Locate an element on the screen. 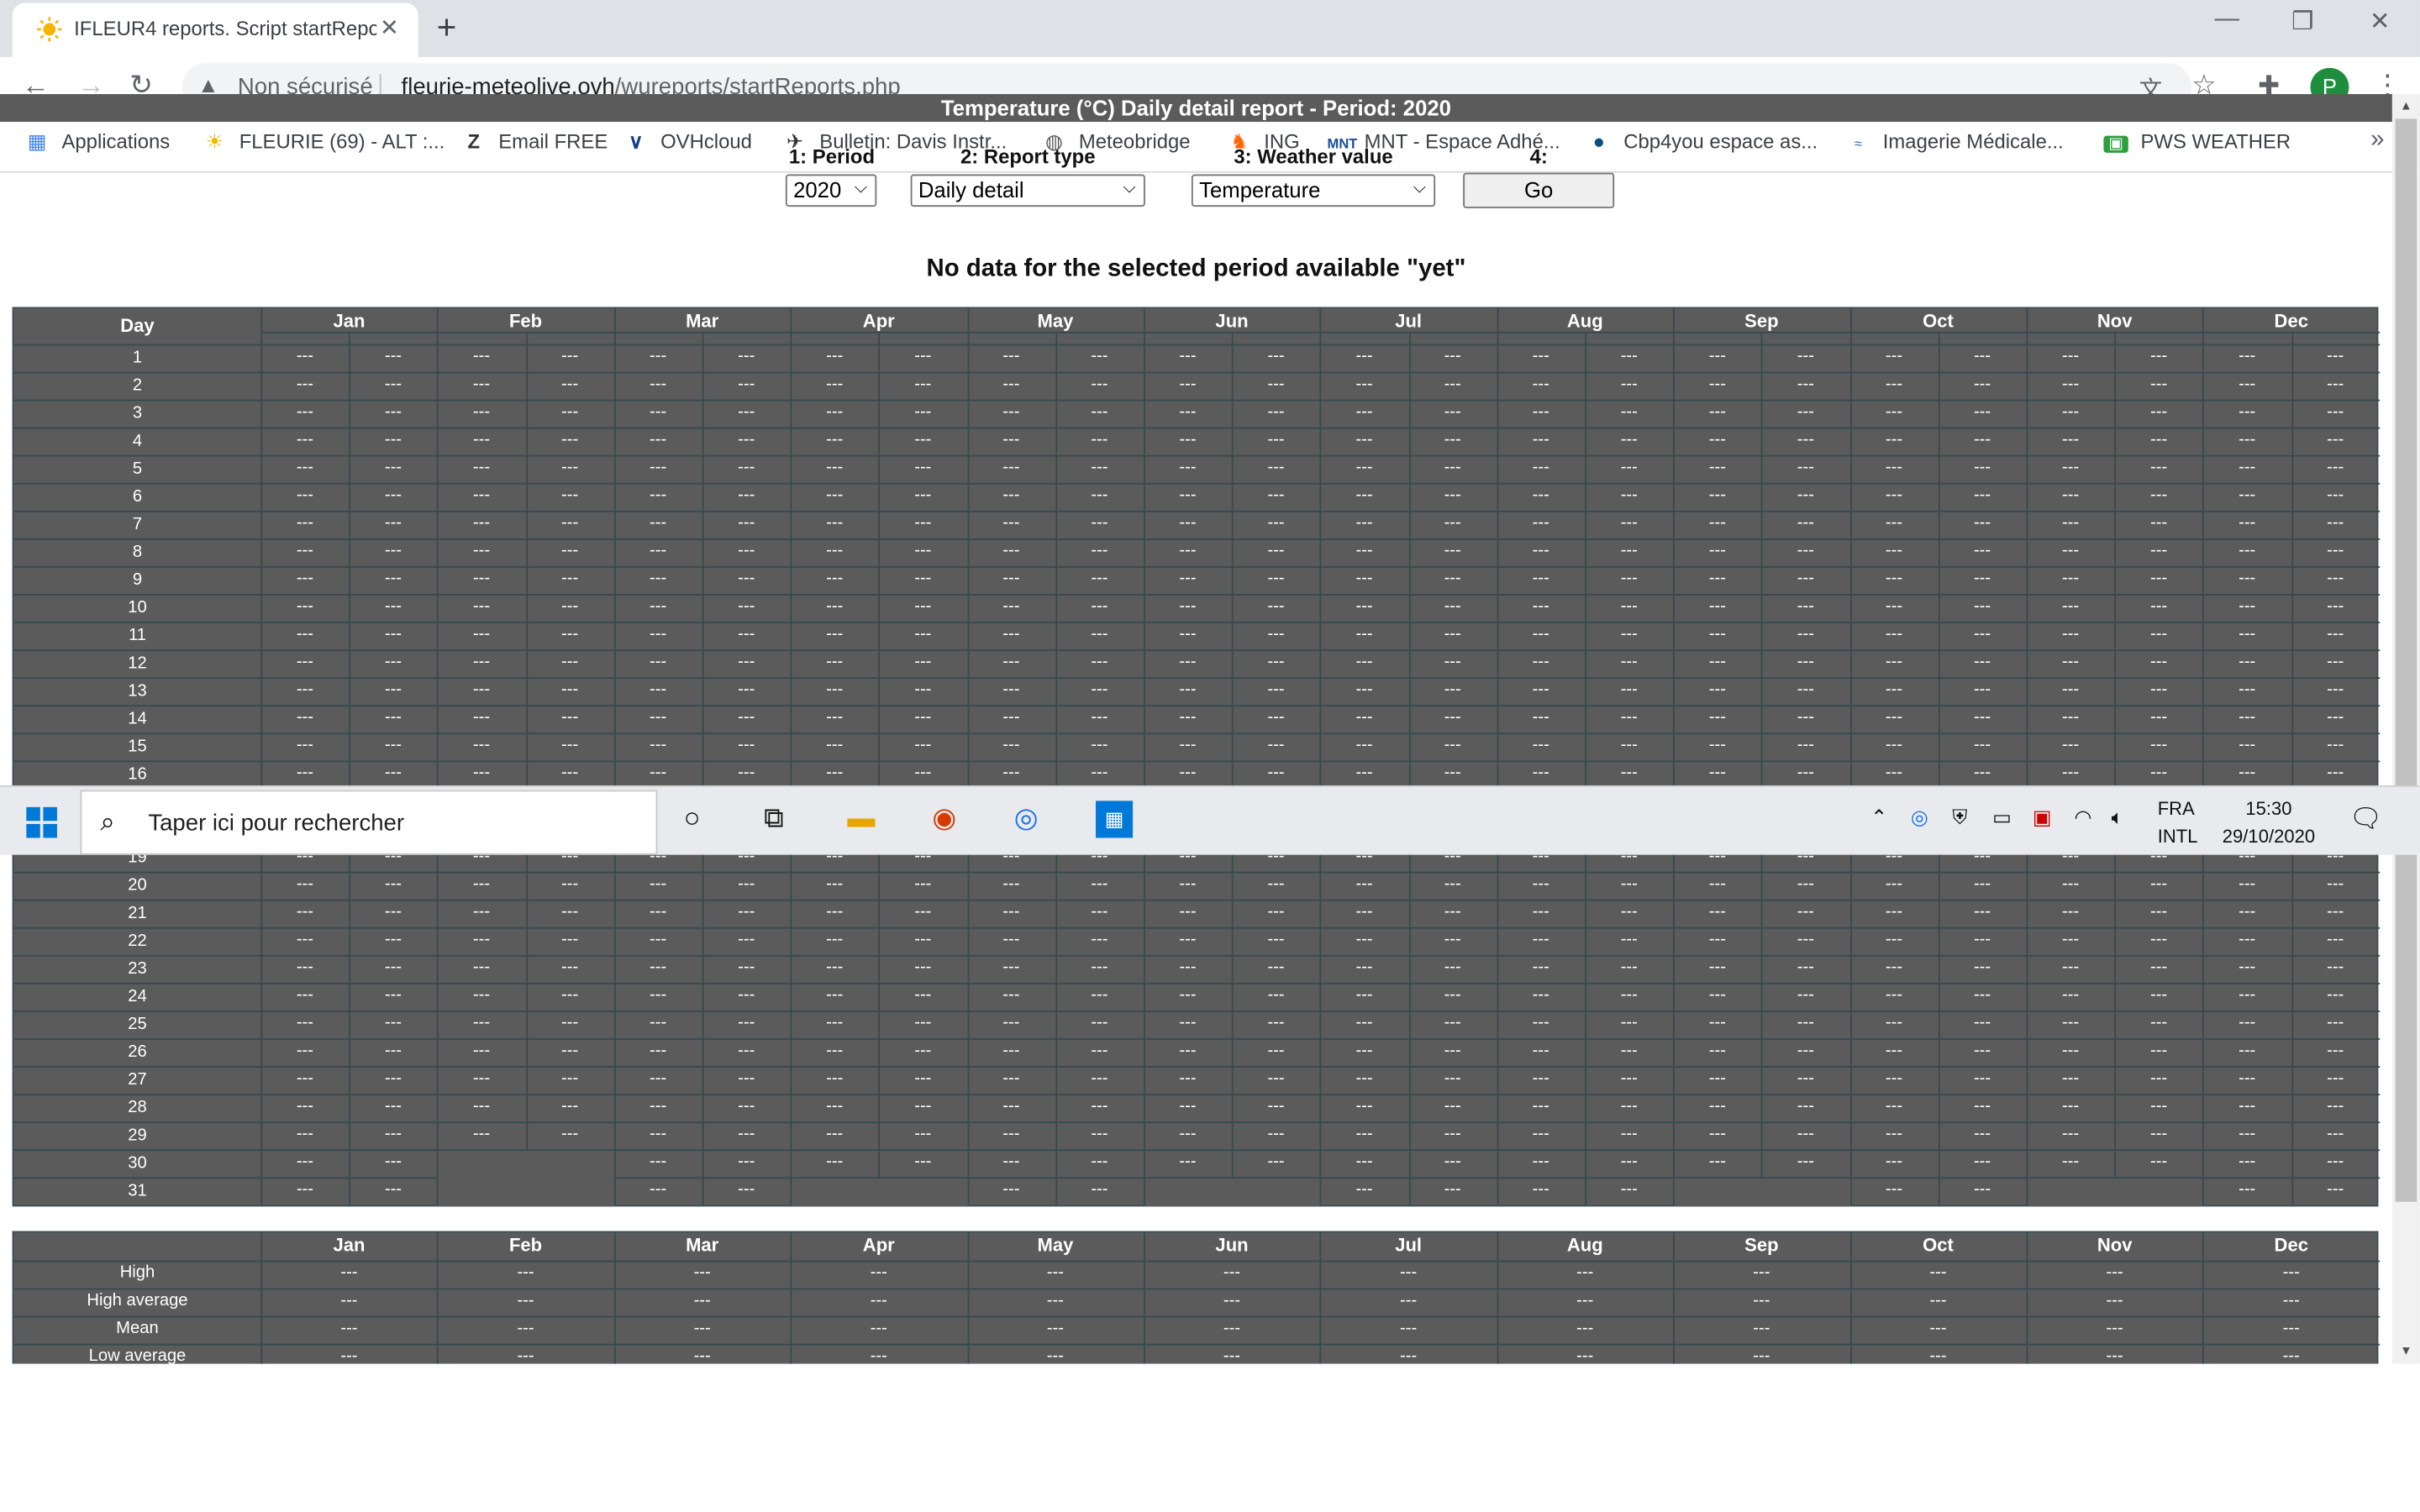  pdf-icon: ▣ is located at coordinates (2043, 818).